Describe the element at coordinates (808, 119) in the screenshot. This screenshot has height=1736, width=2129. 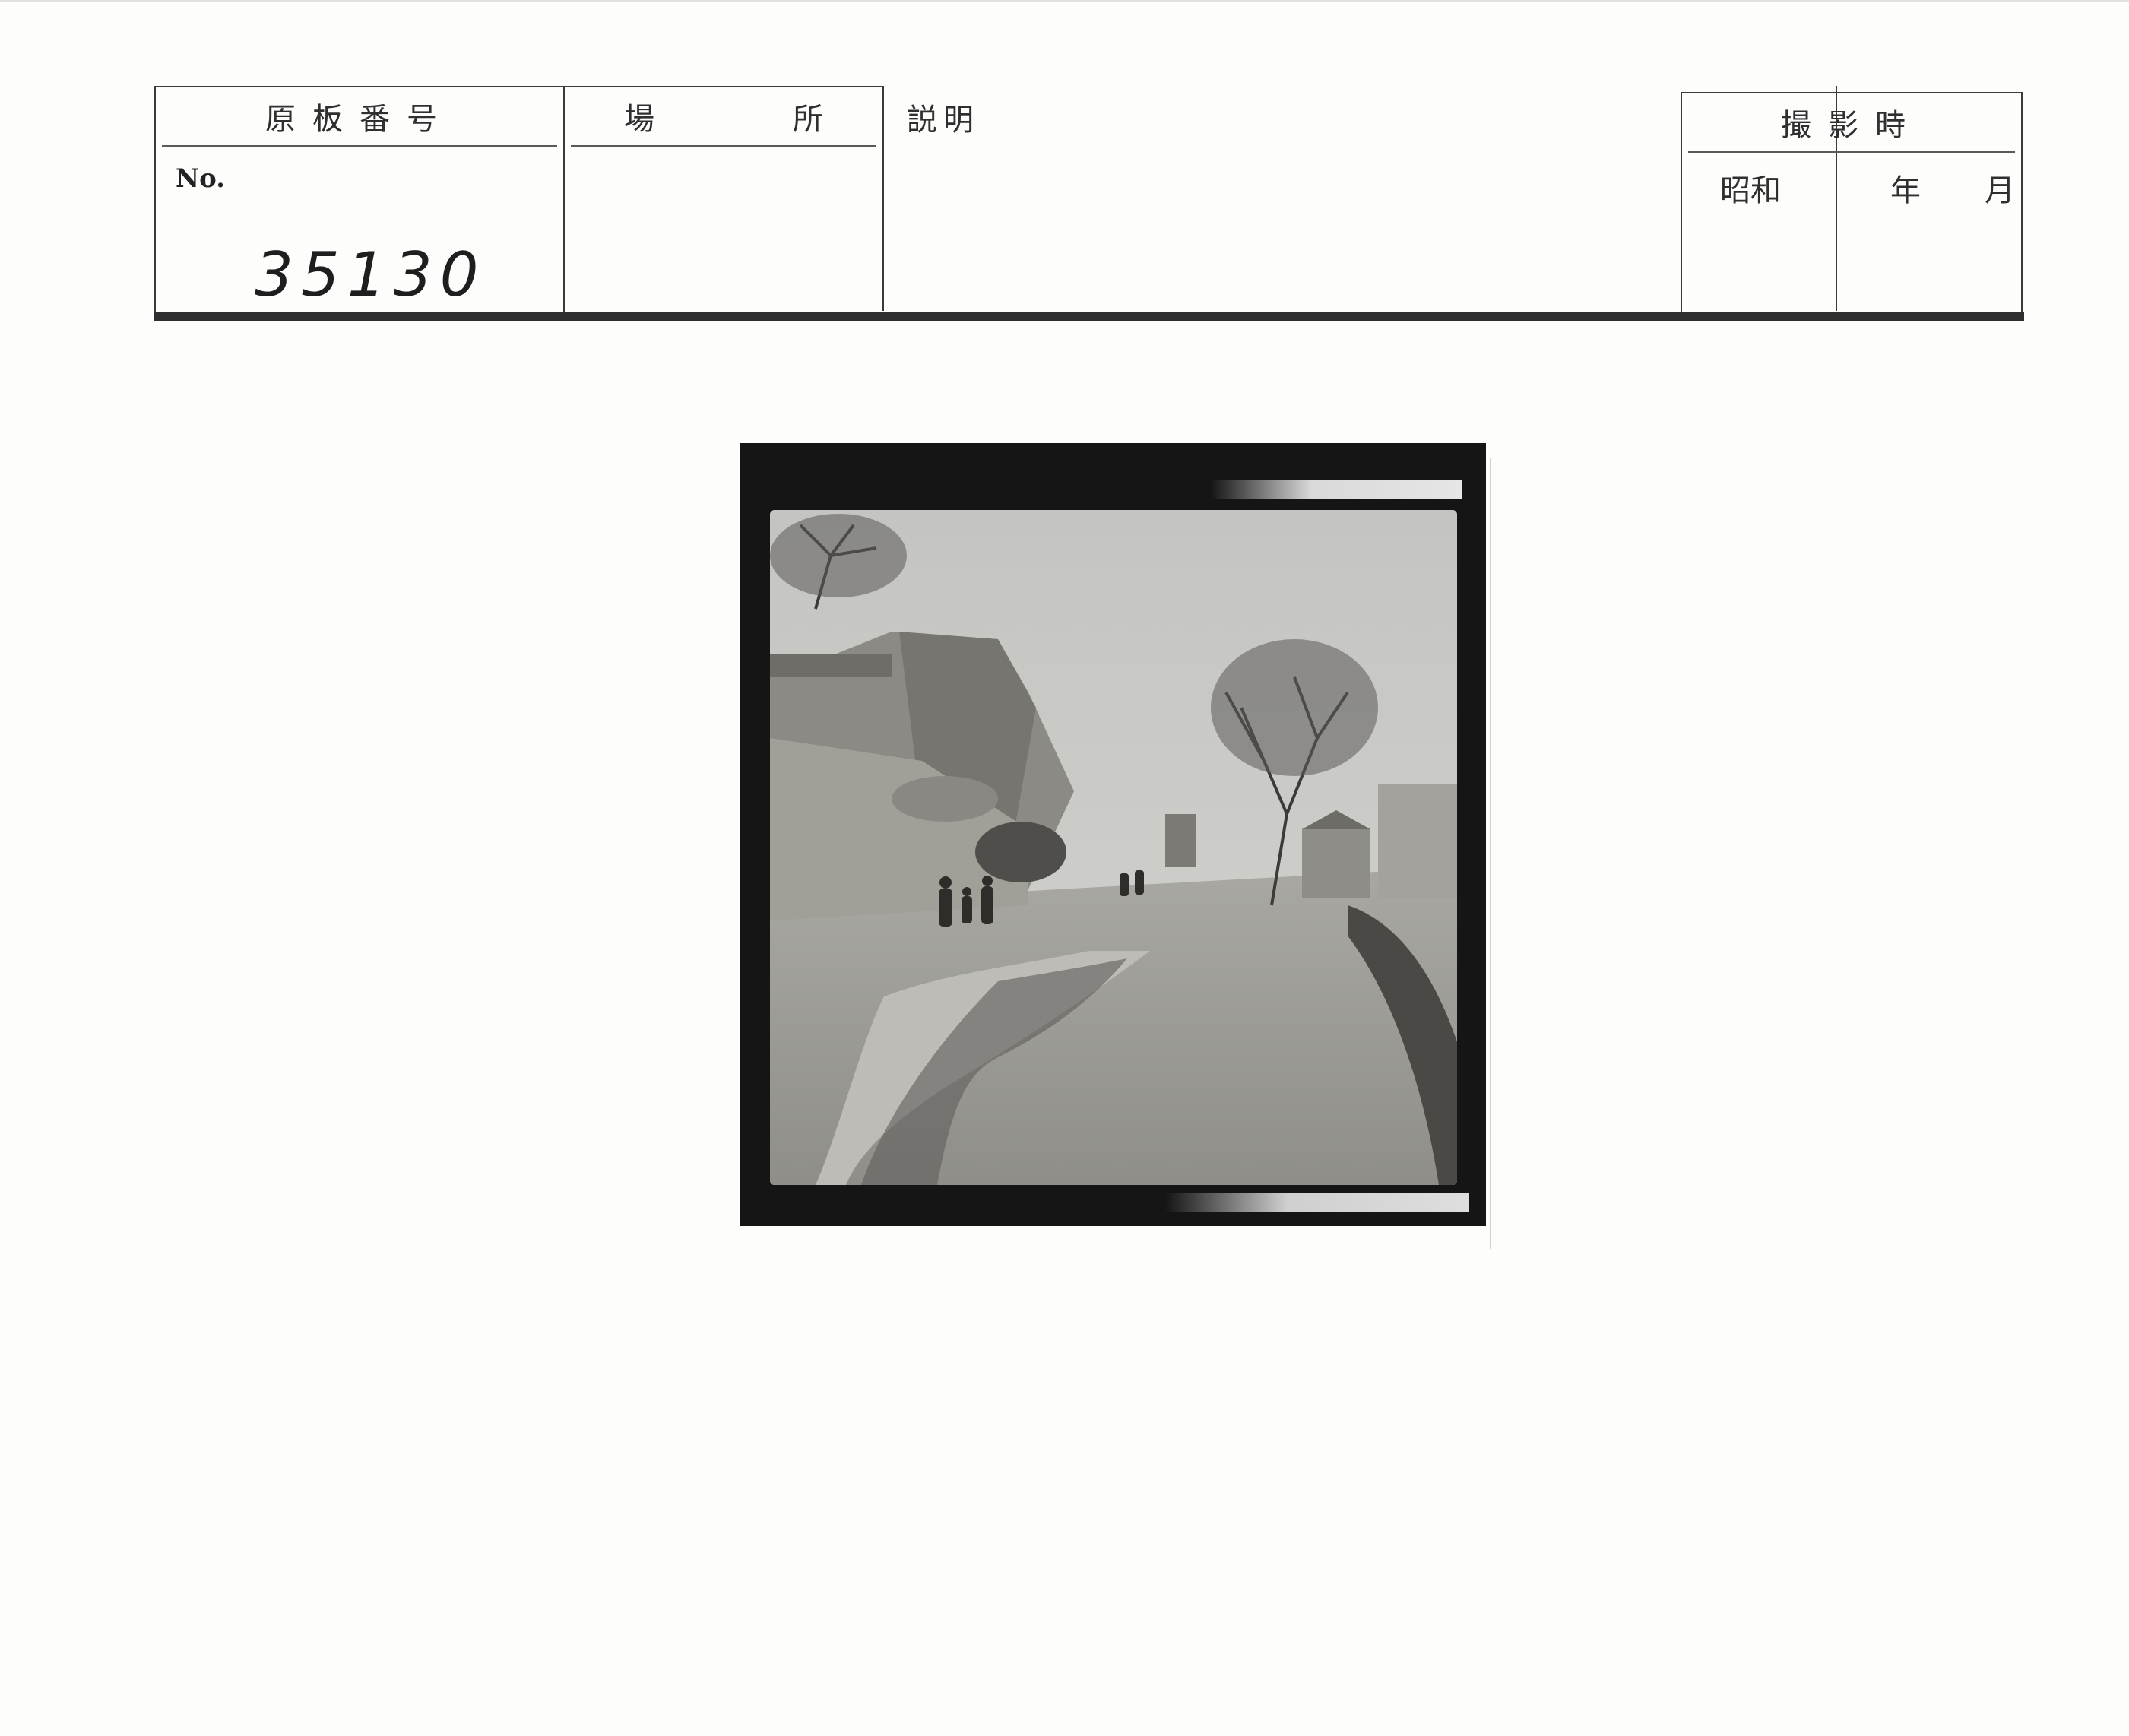
I see `place-header-right: 所` at that location.